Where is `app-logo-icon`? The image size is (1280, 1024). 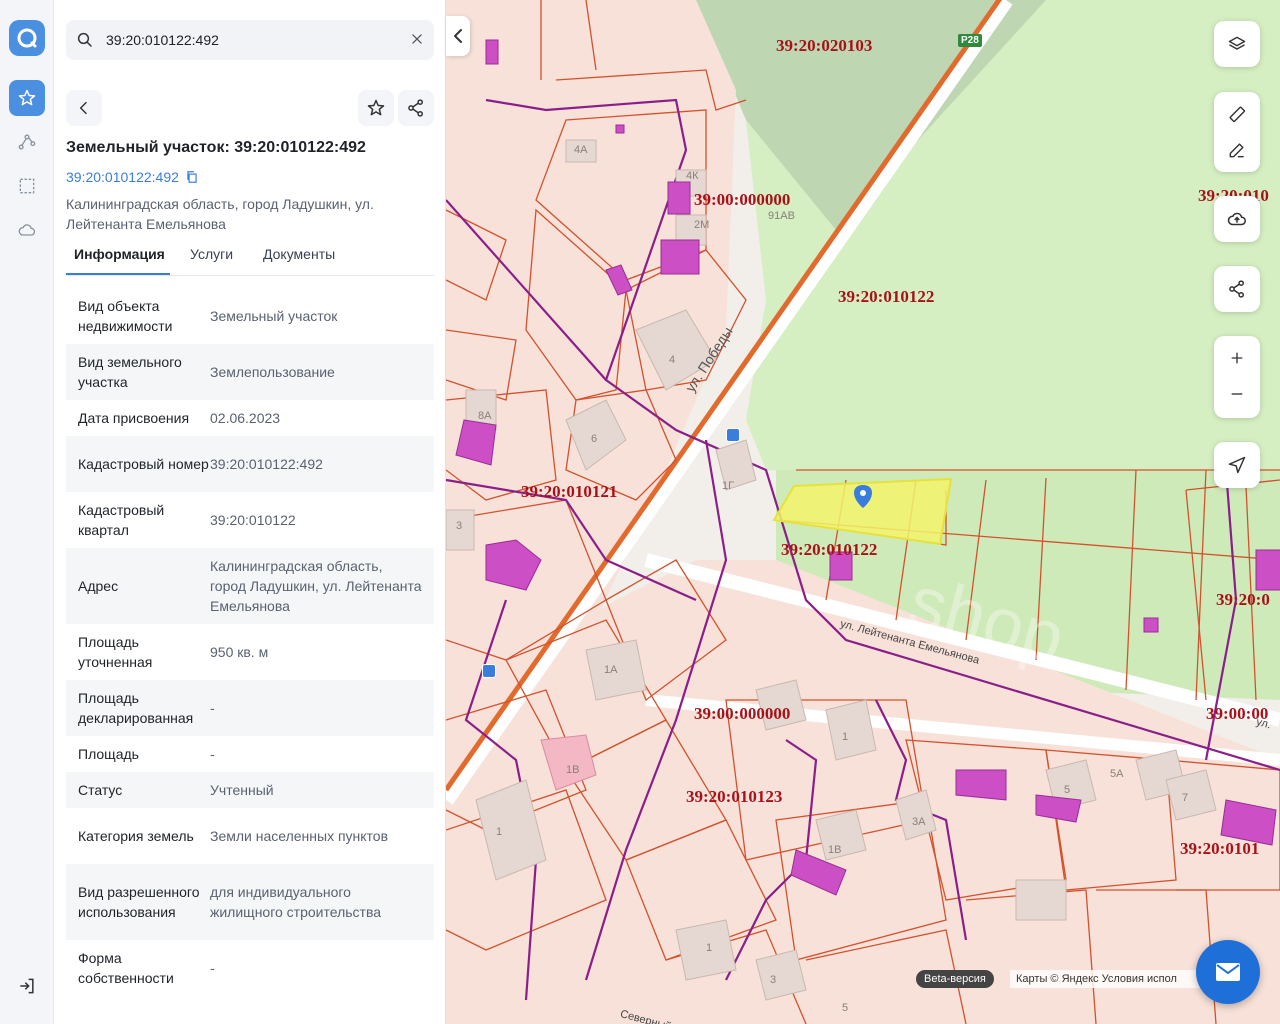 app-logo-icon is located at coordinates (27, 38).